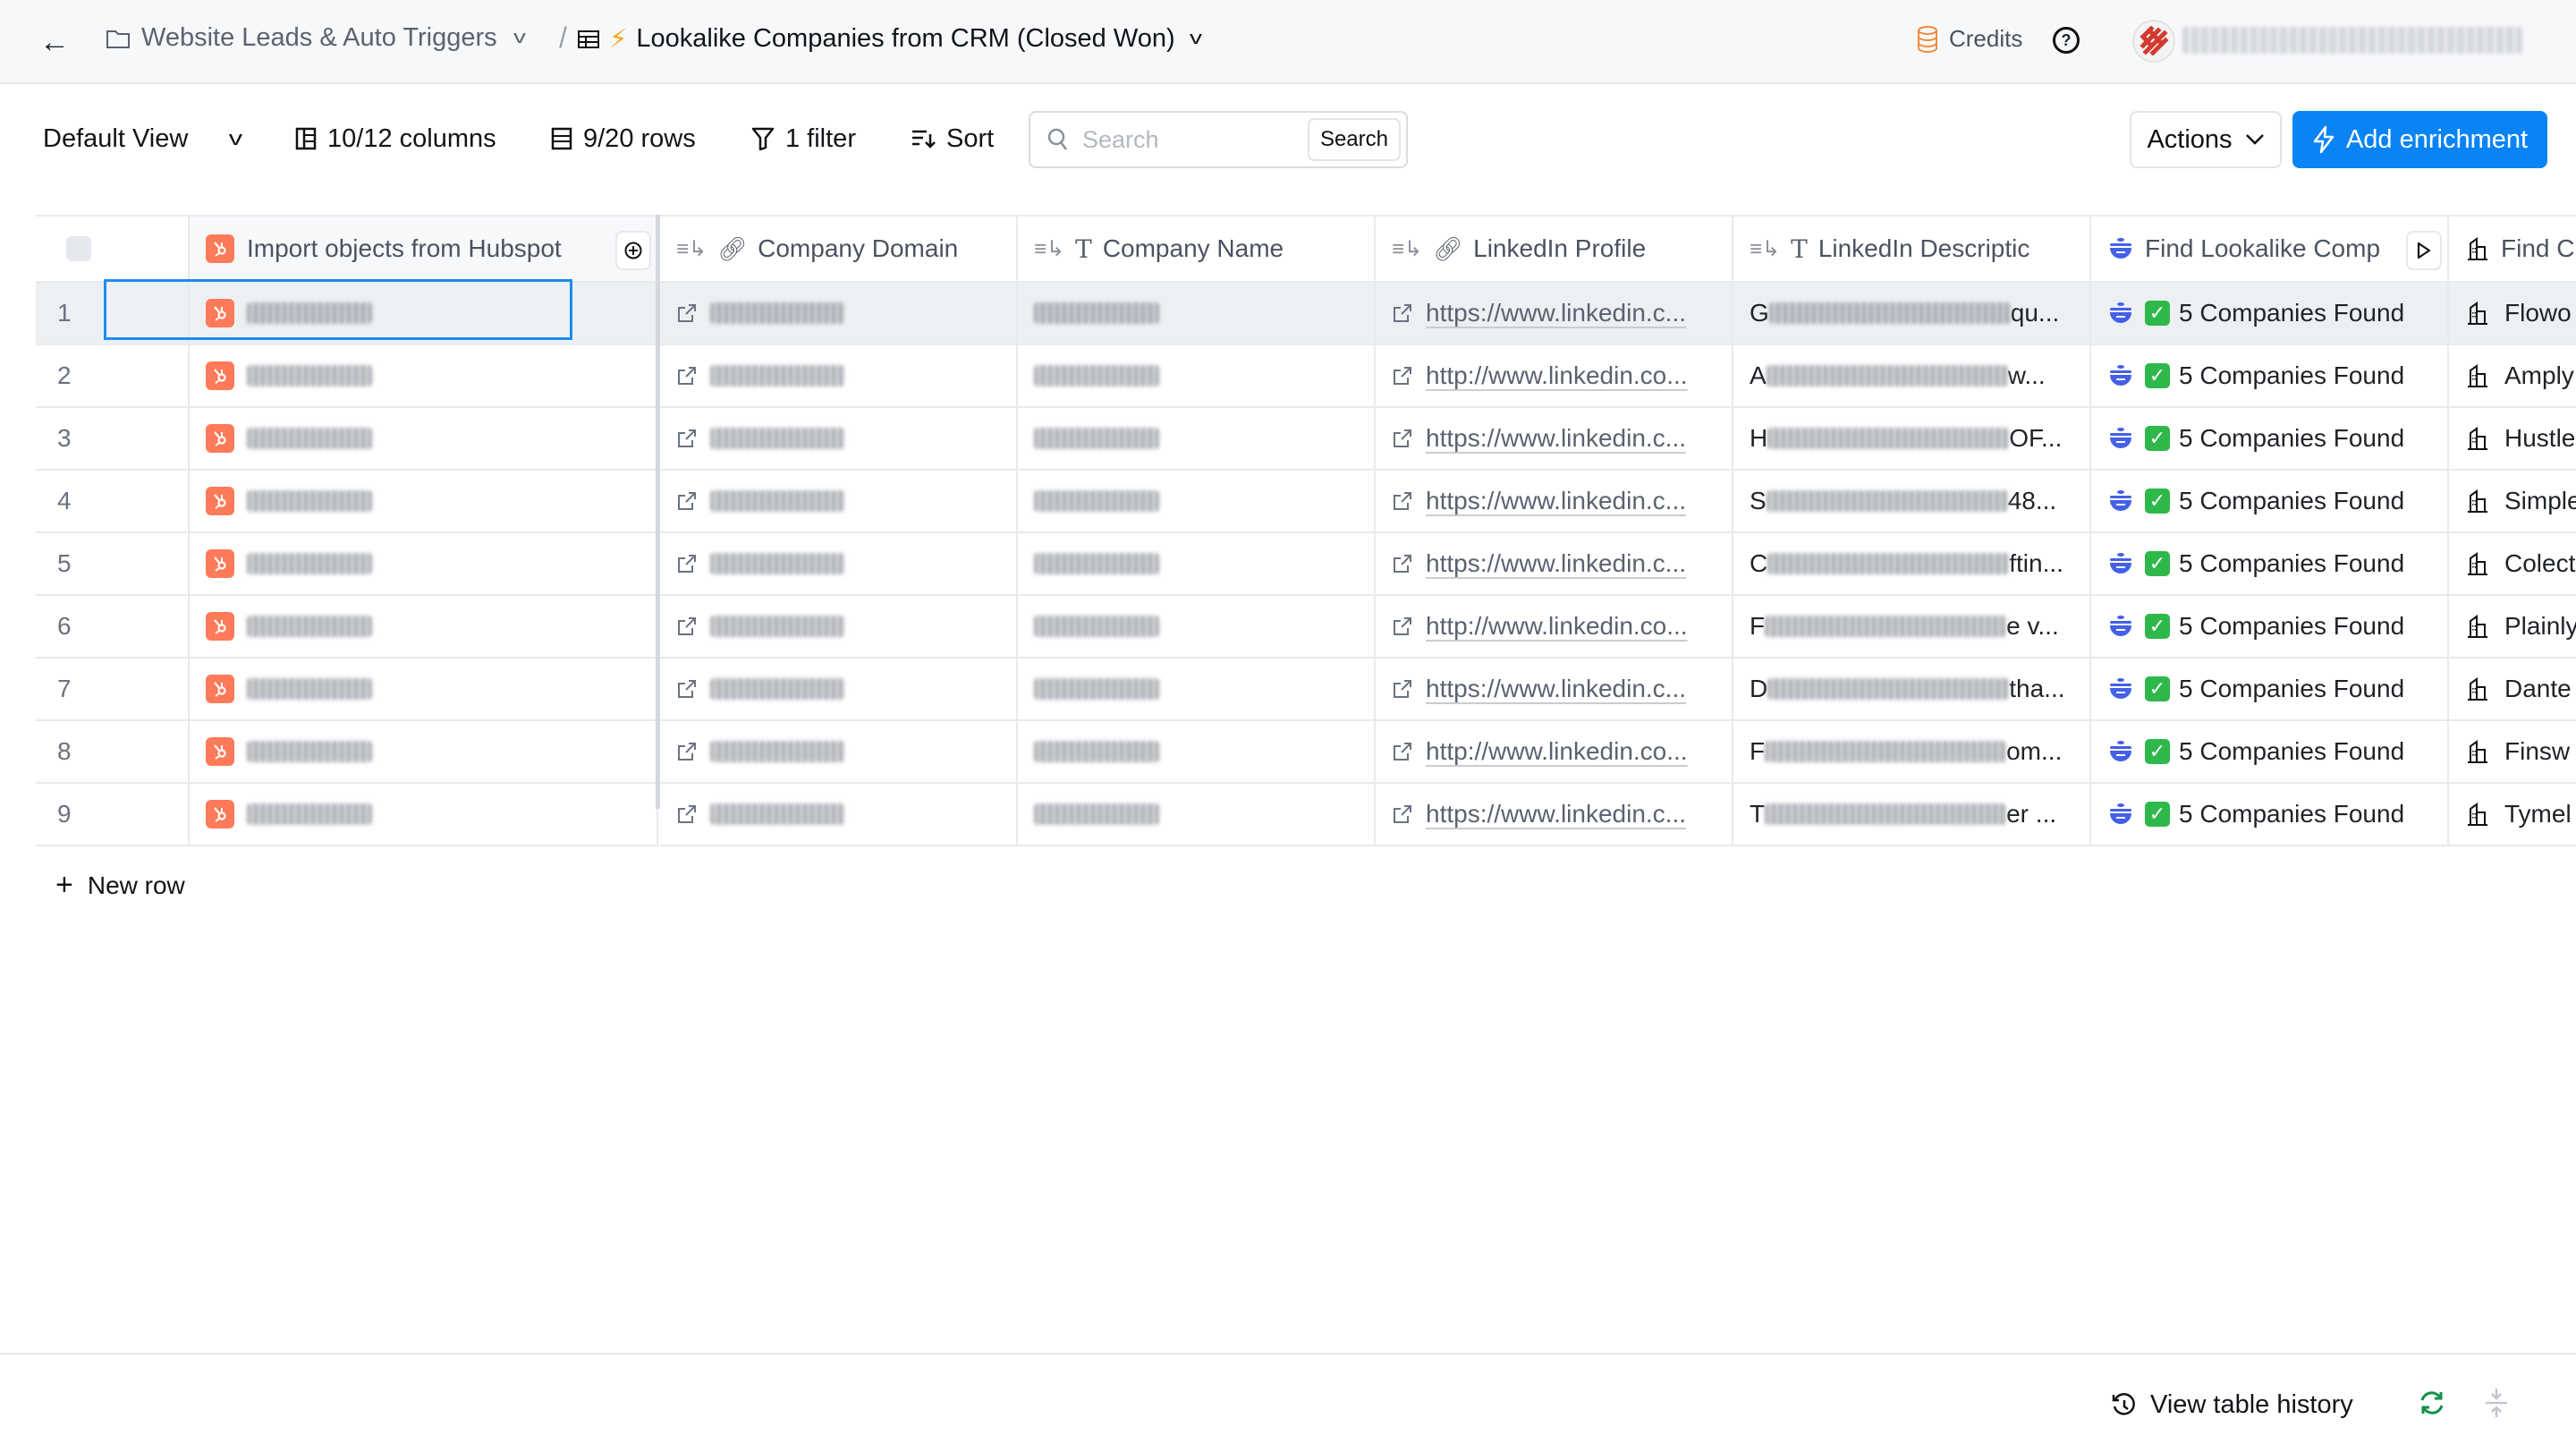  Describe the element at coordinates (2512, 439) in the screenshot. I see `find-c-cell: Hustle` at that location.